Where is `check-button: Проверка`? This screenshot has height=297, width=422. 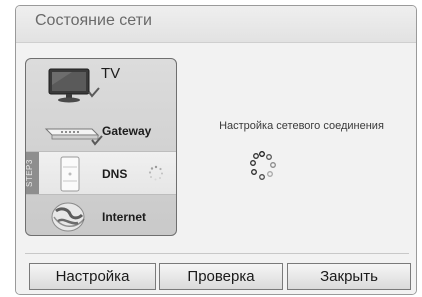
check-button: Проверка is located at coordinates (221, 276).